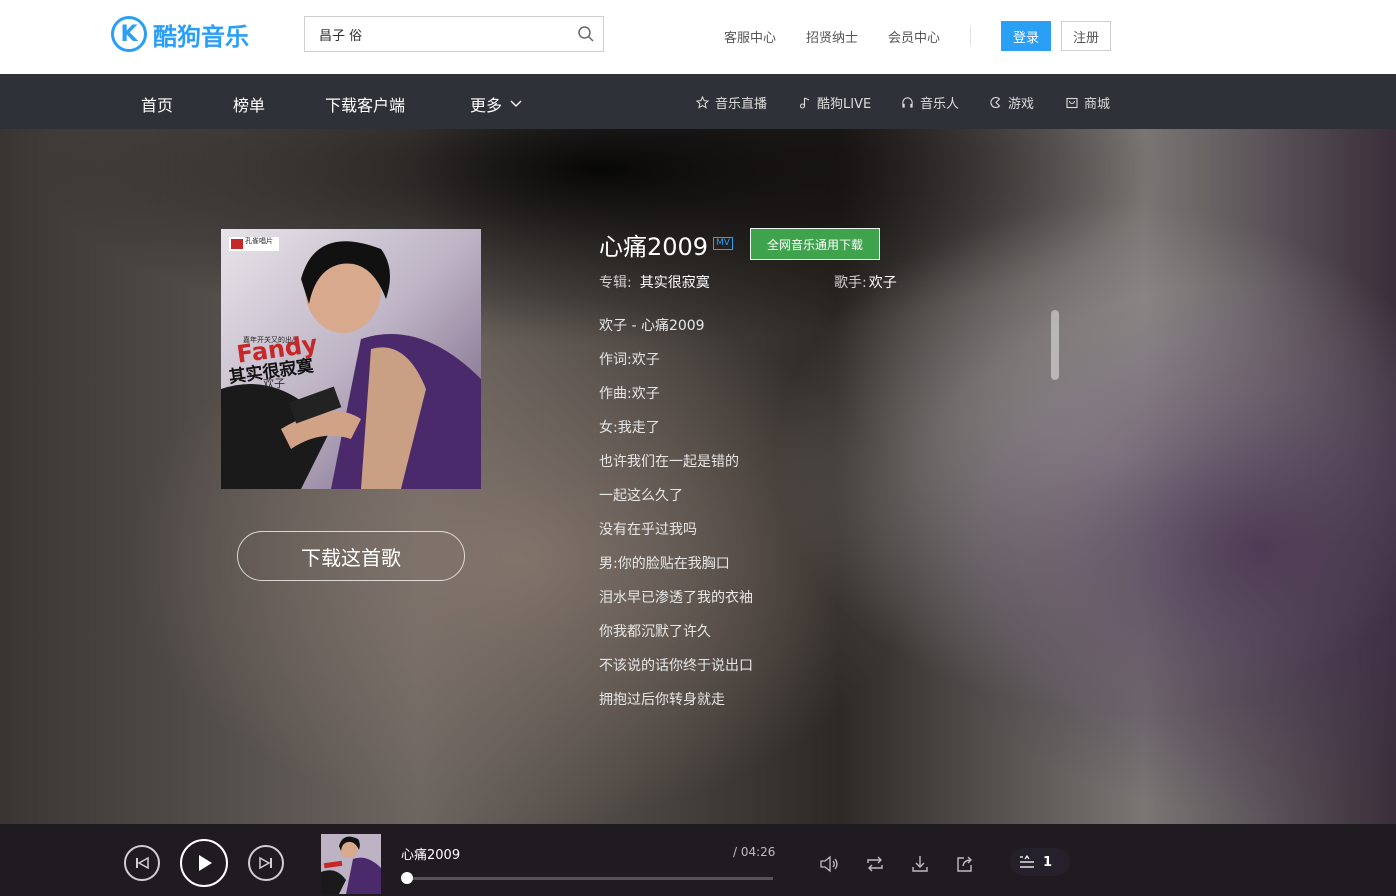  I want to click on lyric-line: 泪水早已渗透了我的衣袖, so click(676, 598).